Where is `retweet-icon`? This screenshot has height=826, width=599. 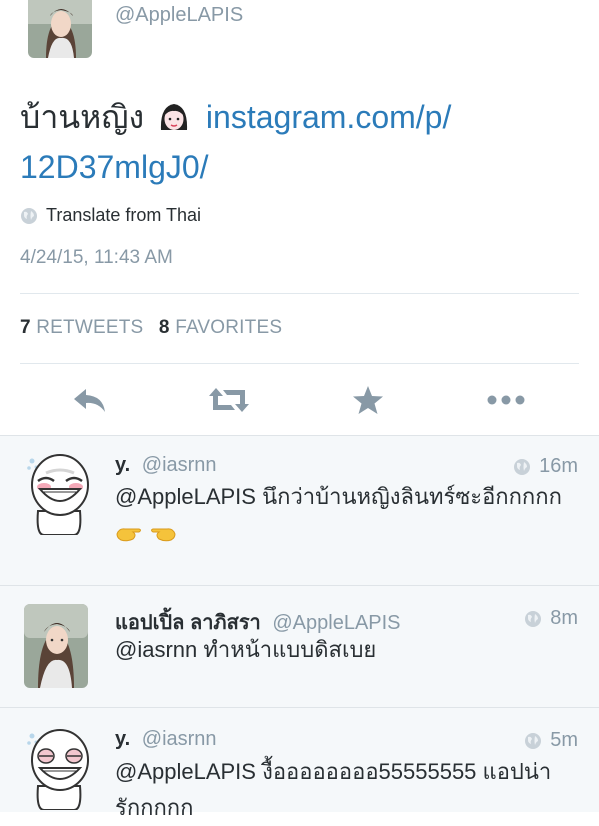 retweet-icon is located at coordinates (229, 400).